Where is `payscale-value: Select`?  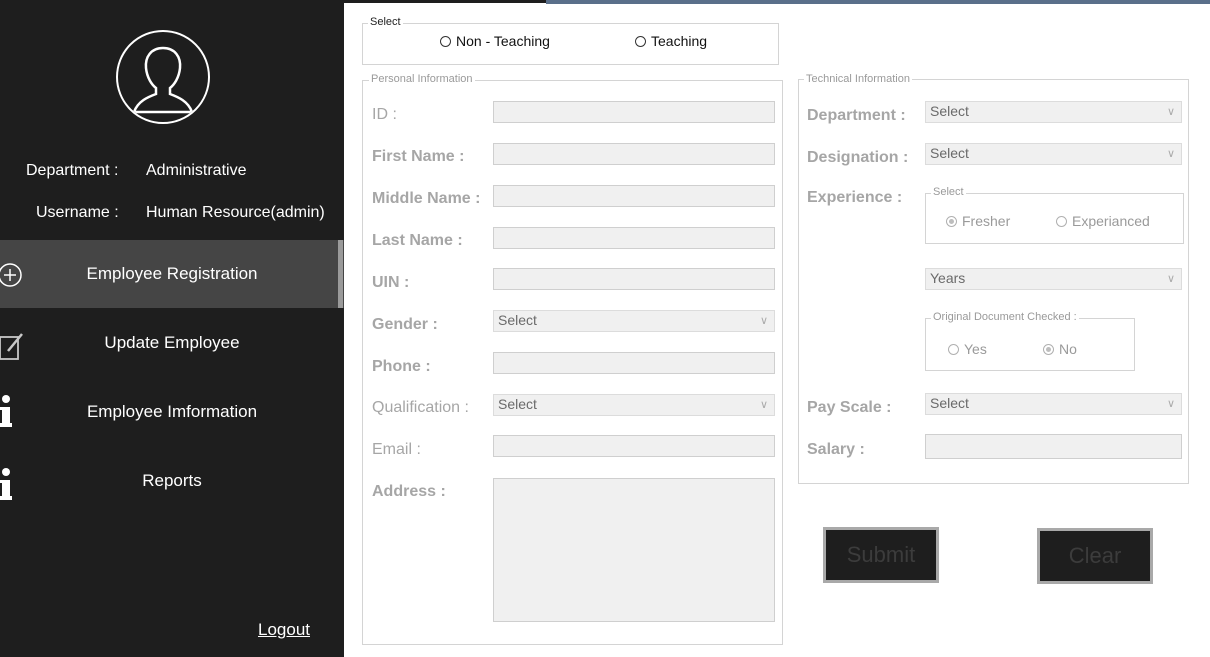 payscale-value: Select is located at coordinates (949, 403).